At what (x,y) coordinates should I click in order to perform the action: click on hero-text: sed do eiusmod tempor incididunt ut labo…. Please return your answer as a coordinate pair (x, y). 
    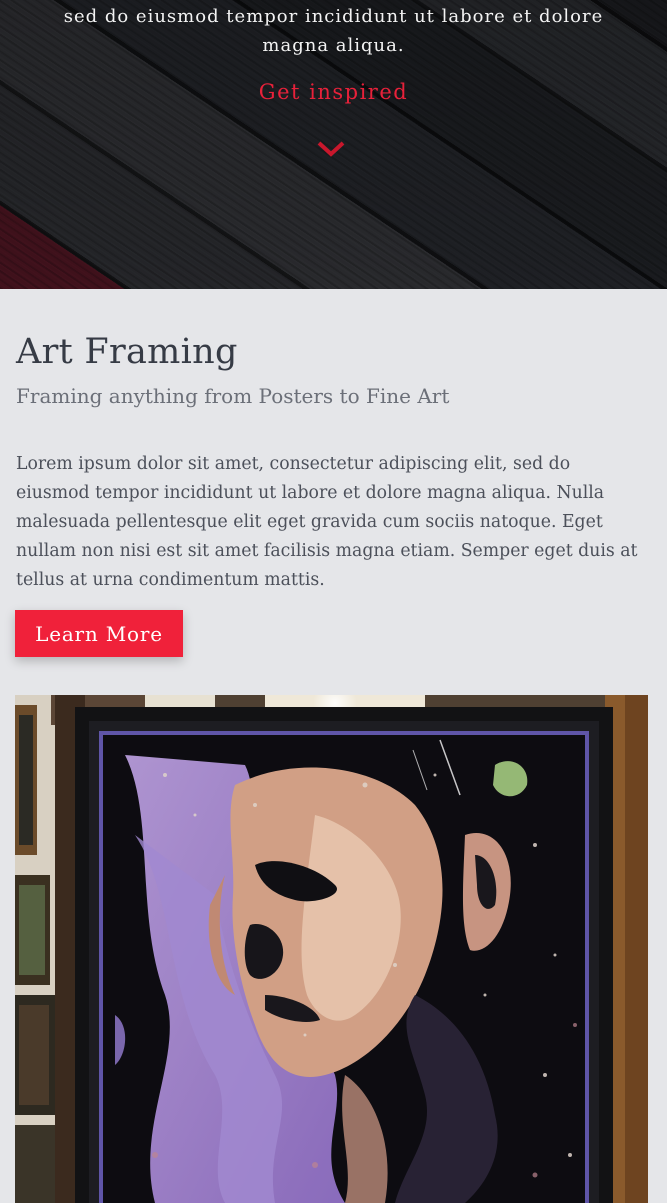
    Looking at the image, I should click on (333, 31).